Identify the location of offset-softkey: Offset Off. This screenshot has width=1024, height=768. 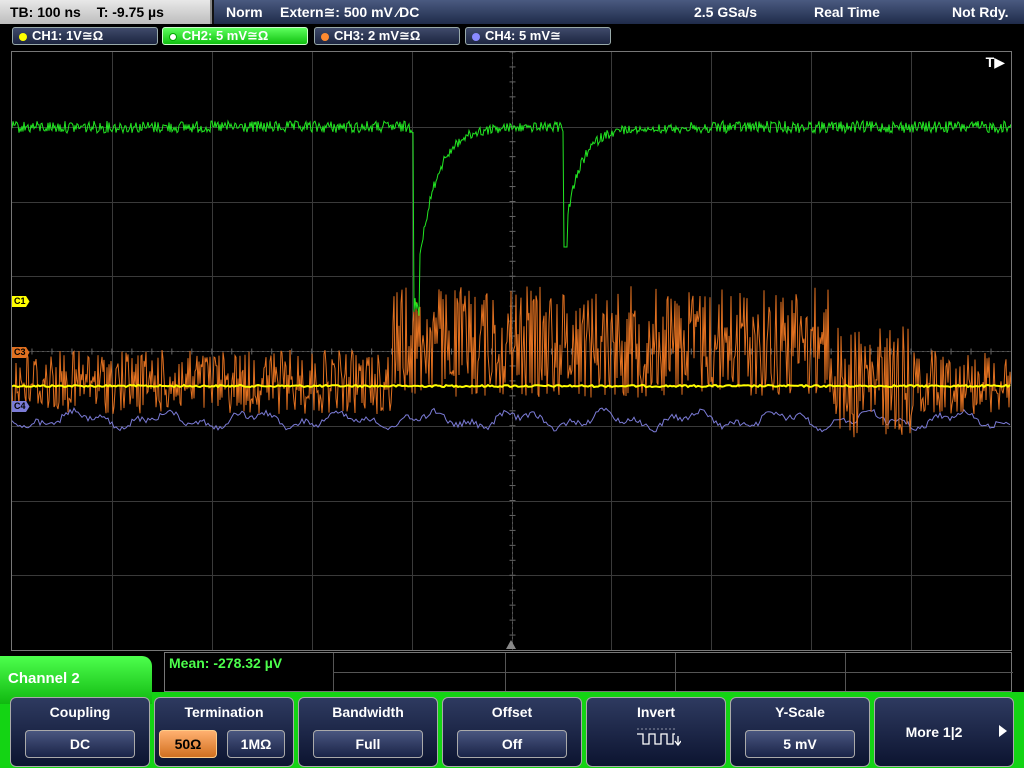
(512, 732).